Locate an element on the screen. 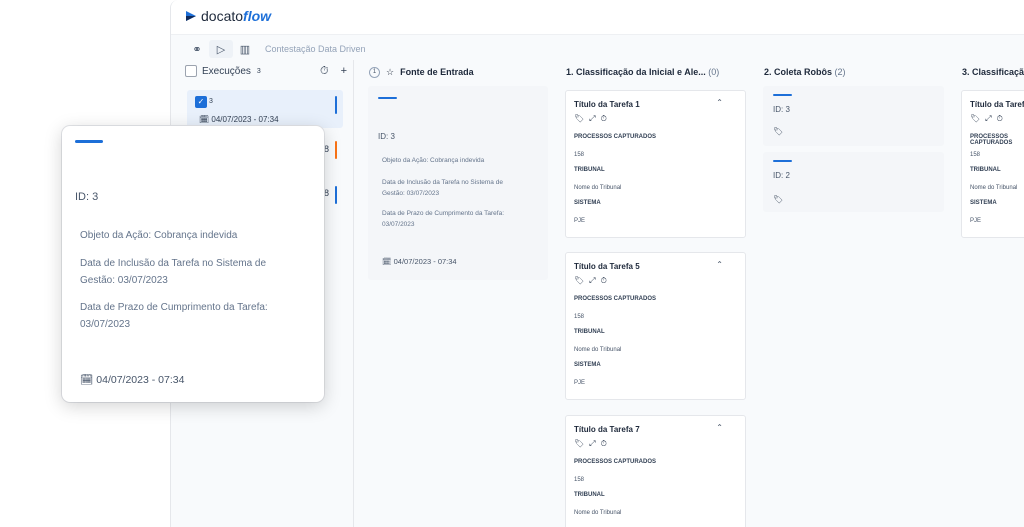 The width and height of the screenshot is (1024, 527). task-title: Título da Tarefa 1 is located at coordinates (607, 104).